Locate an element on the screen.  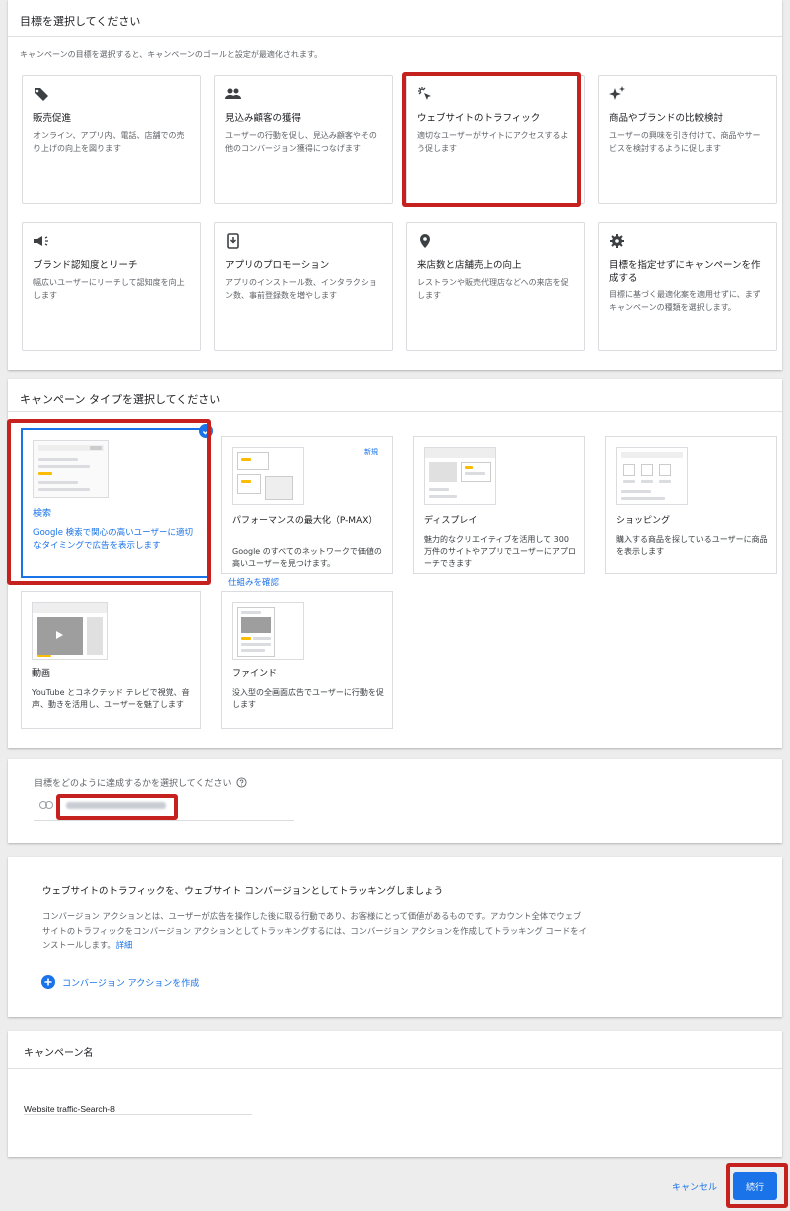
goal-card-desc: 適切なユーザーがサイトにアクセスするよう促します is located at coordinates (493, 142).